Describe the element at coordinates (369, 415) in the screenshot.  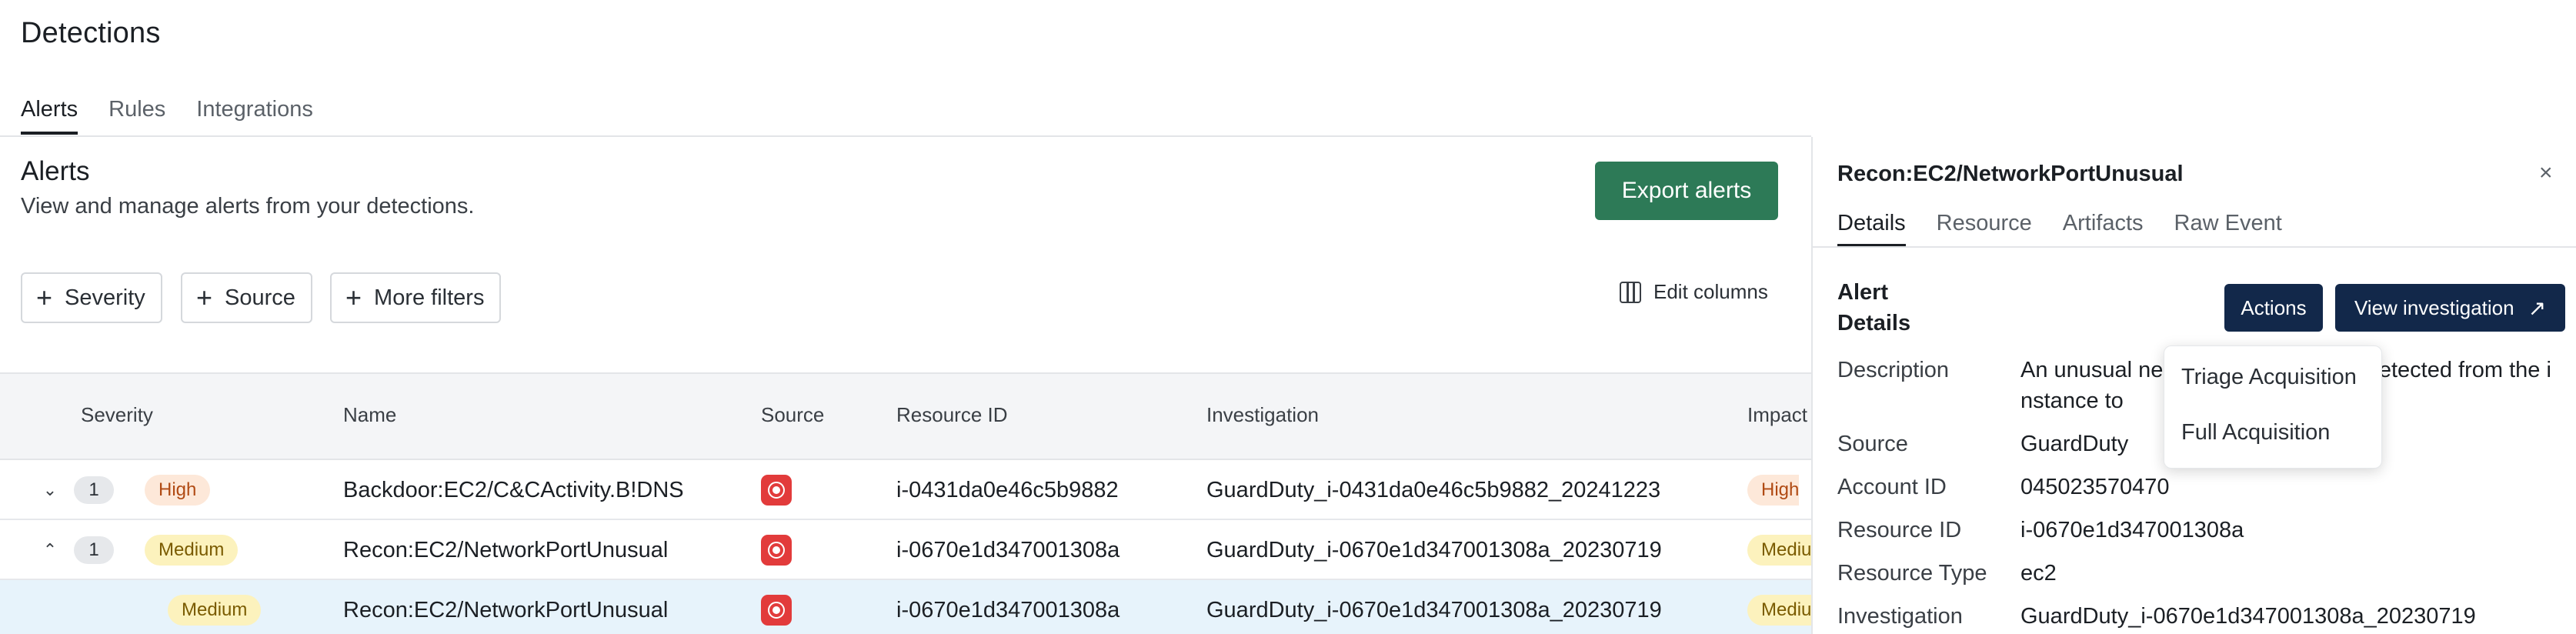
I see `column-name: Name` at that location.